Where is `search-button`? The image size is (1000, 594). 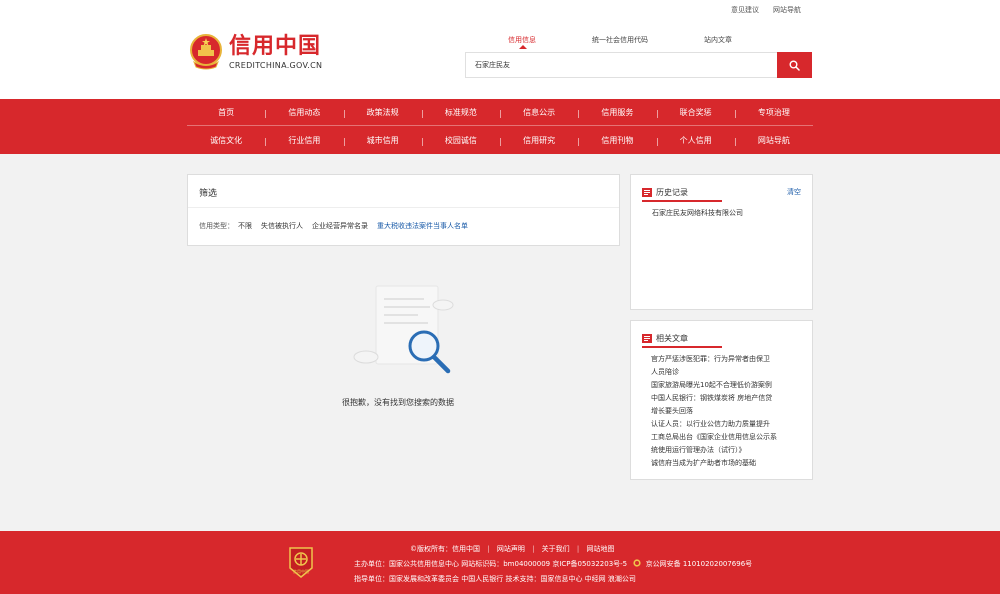 search-button is located at coordinates (794, 65).